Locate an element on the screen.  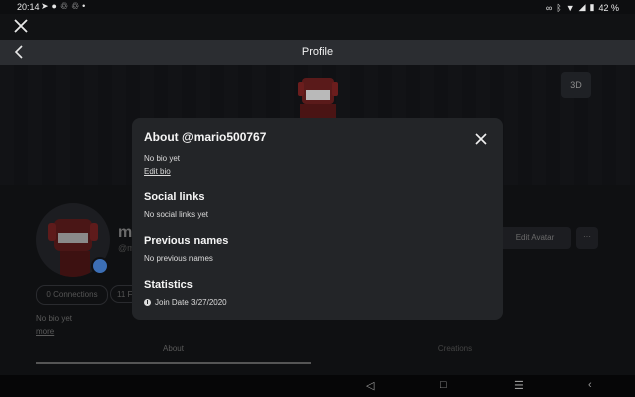
statistics-heading: Statistics is located at coordinates (168, 285).